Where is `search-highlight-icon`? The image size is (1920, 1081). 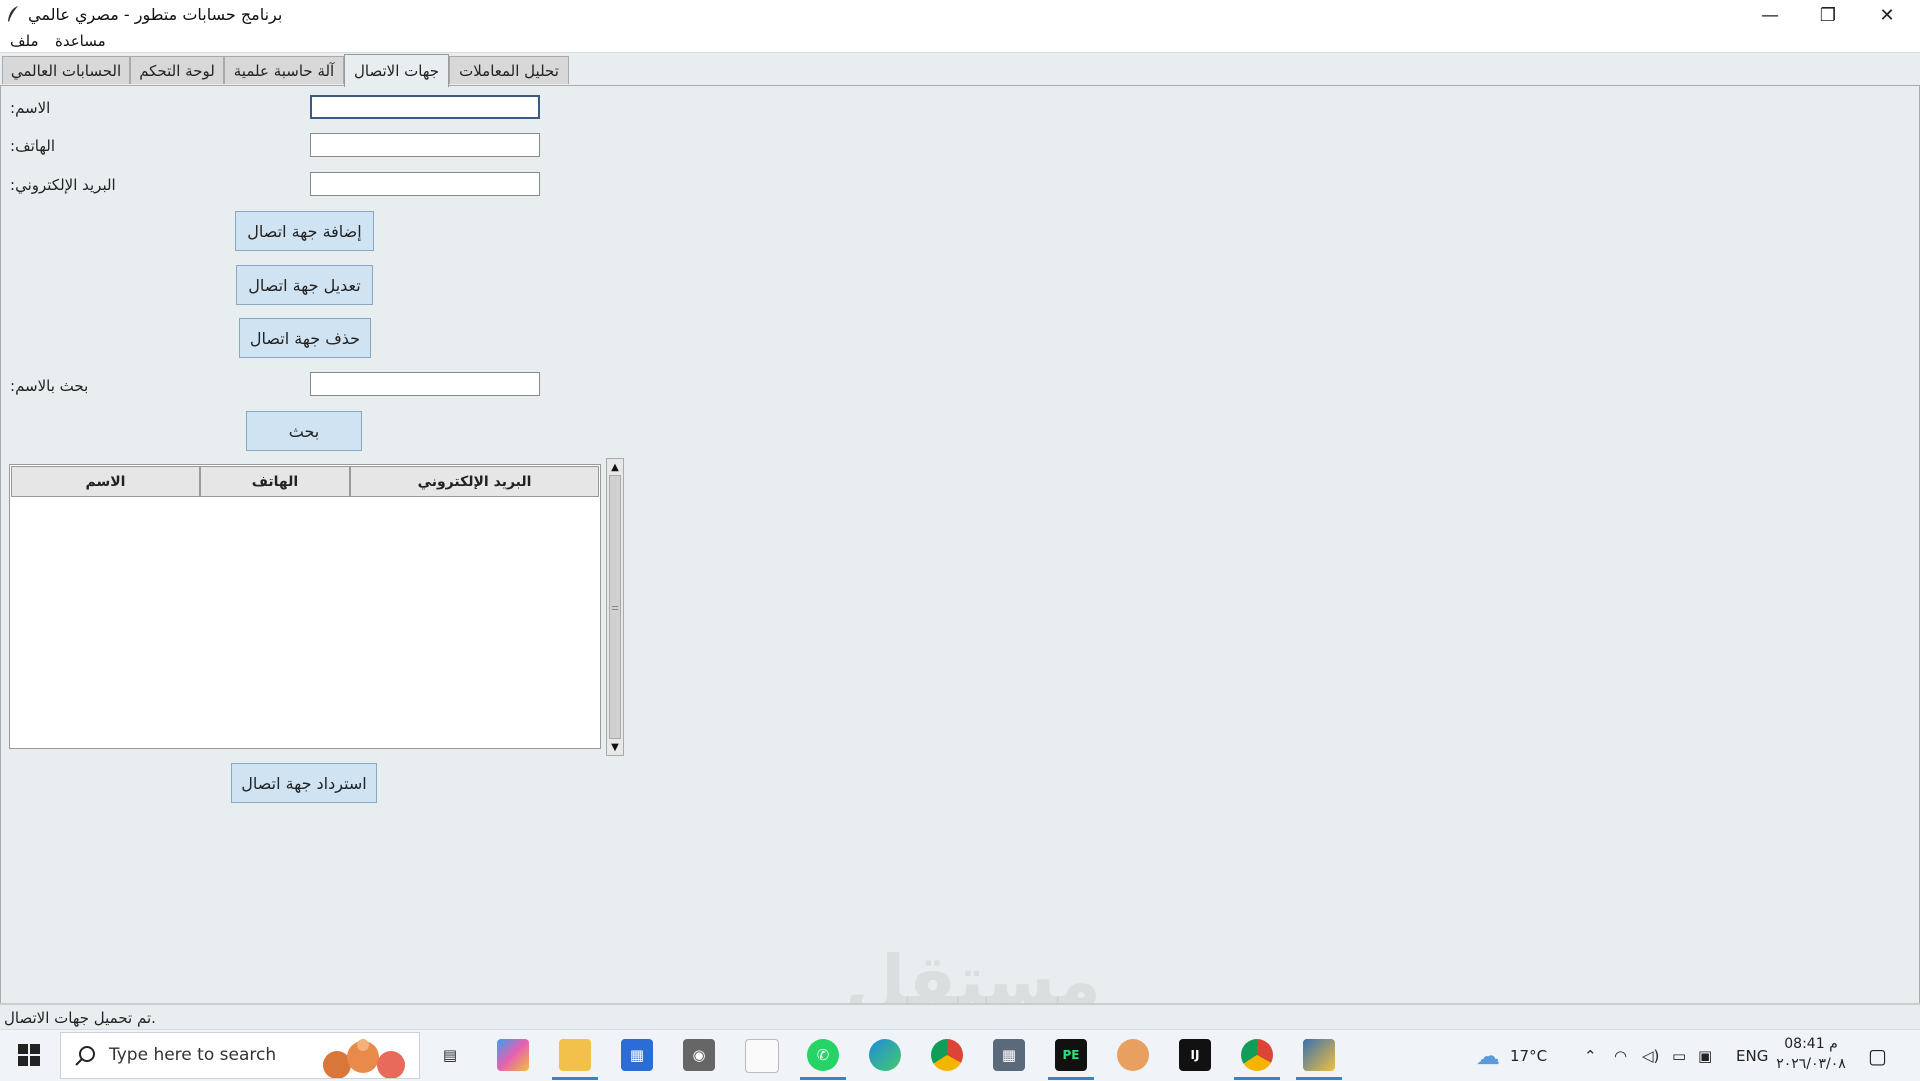 search-highlight-icon is located at coordinates (364, 1058).